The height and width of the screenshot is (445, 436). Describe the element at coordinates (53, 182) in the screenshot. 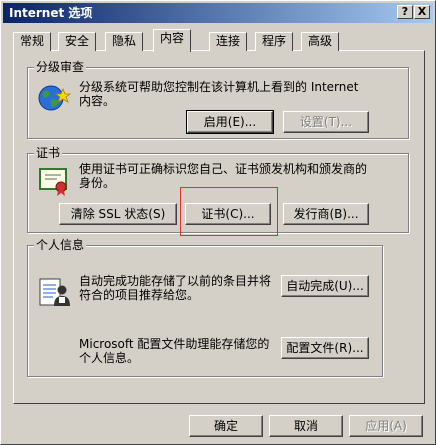

I see `certificate-icon` at that location.